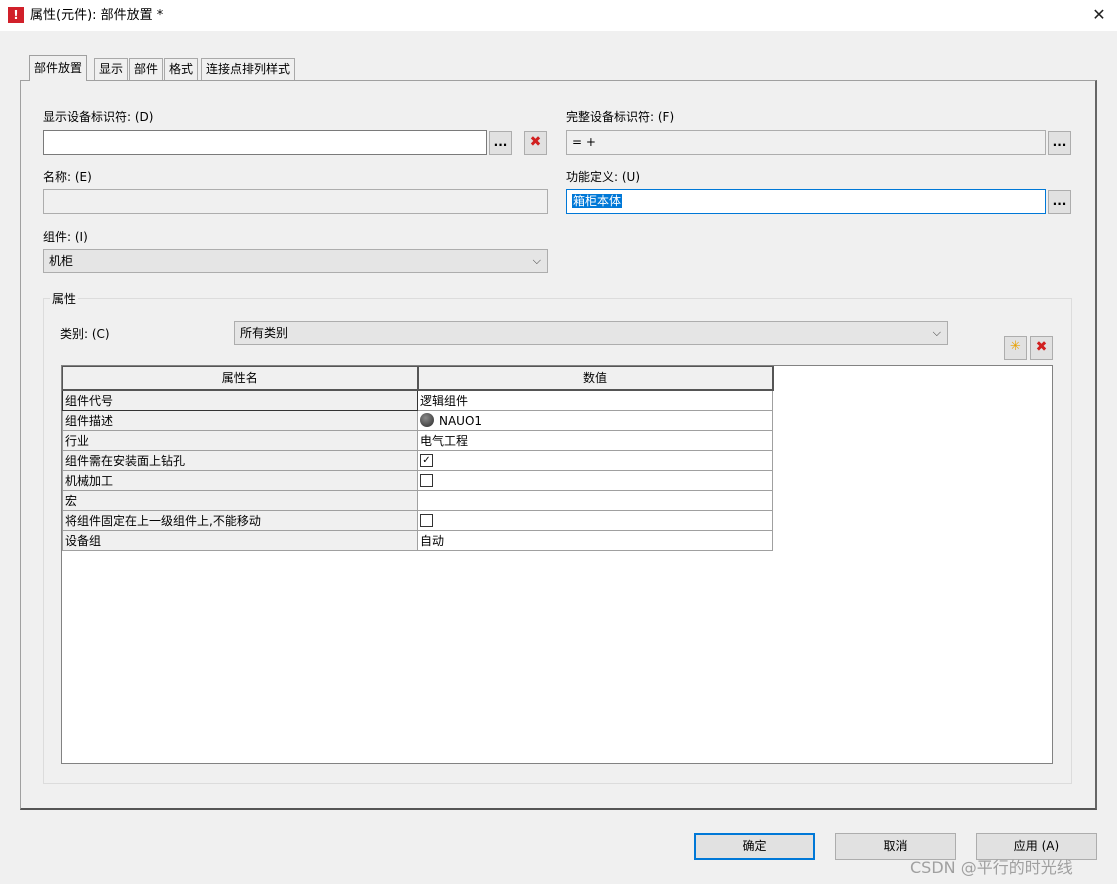  I want to click on display-id-label: 显示设备标识符: (D), so click(98, 117).